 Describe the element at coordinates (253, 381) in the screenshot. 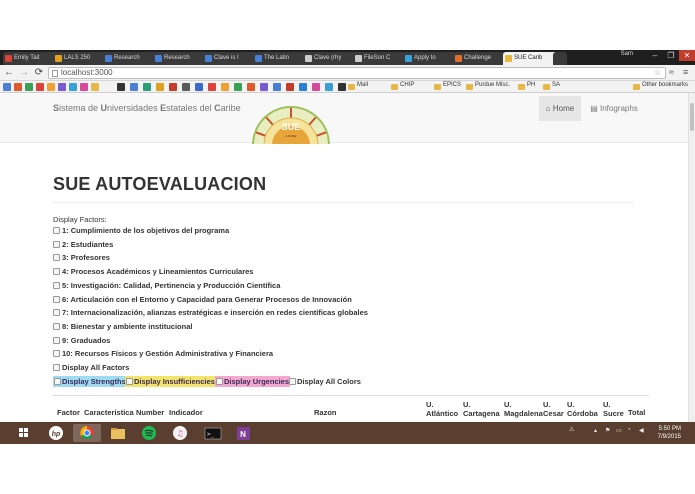

I see `display-urgencies-toggle: Display Urgencies` at that location.